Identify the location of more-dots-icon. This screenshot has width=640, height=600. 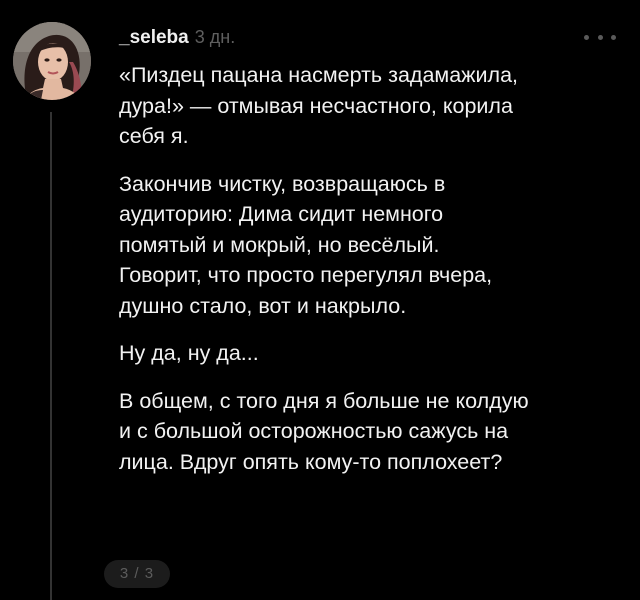
(600, 37).